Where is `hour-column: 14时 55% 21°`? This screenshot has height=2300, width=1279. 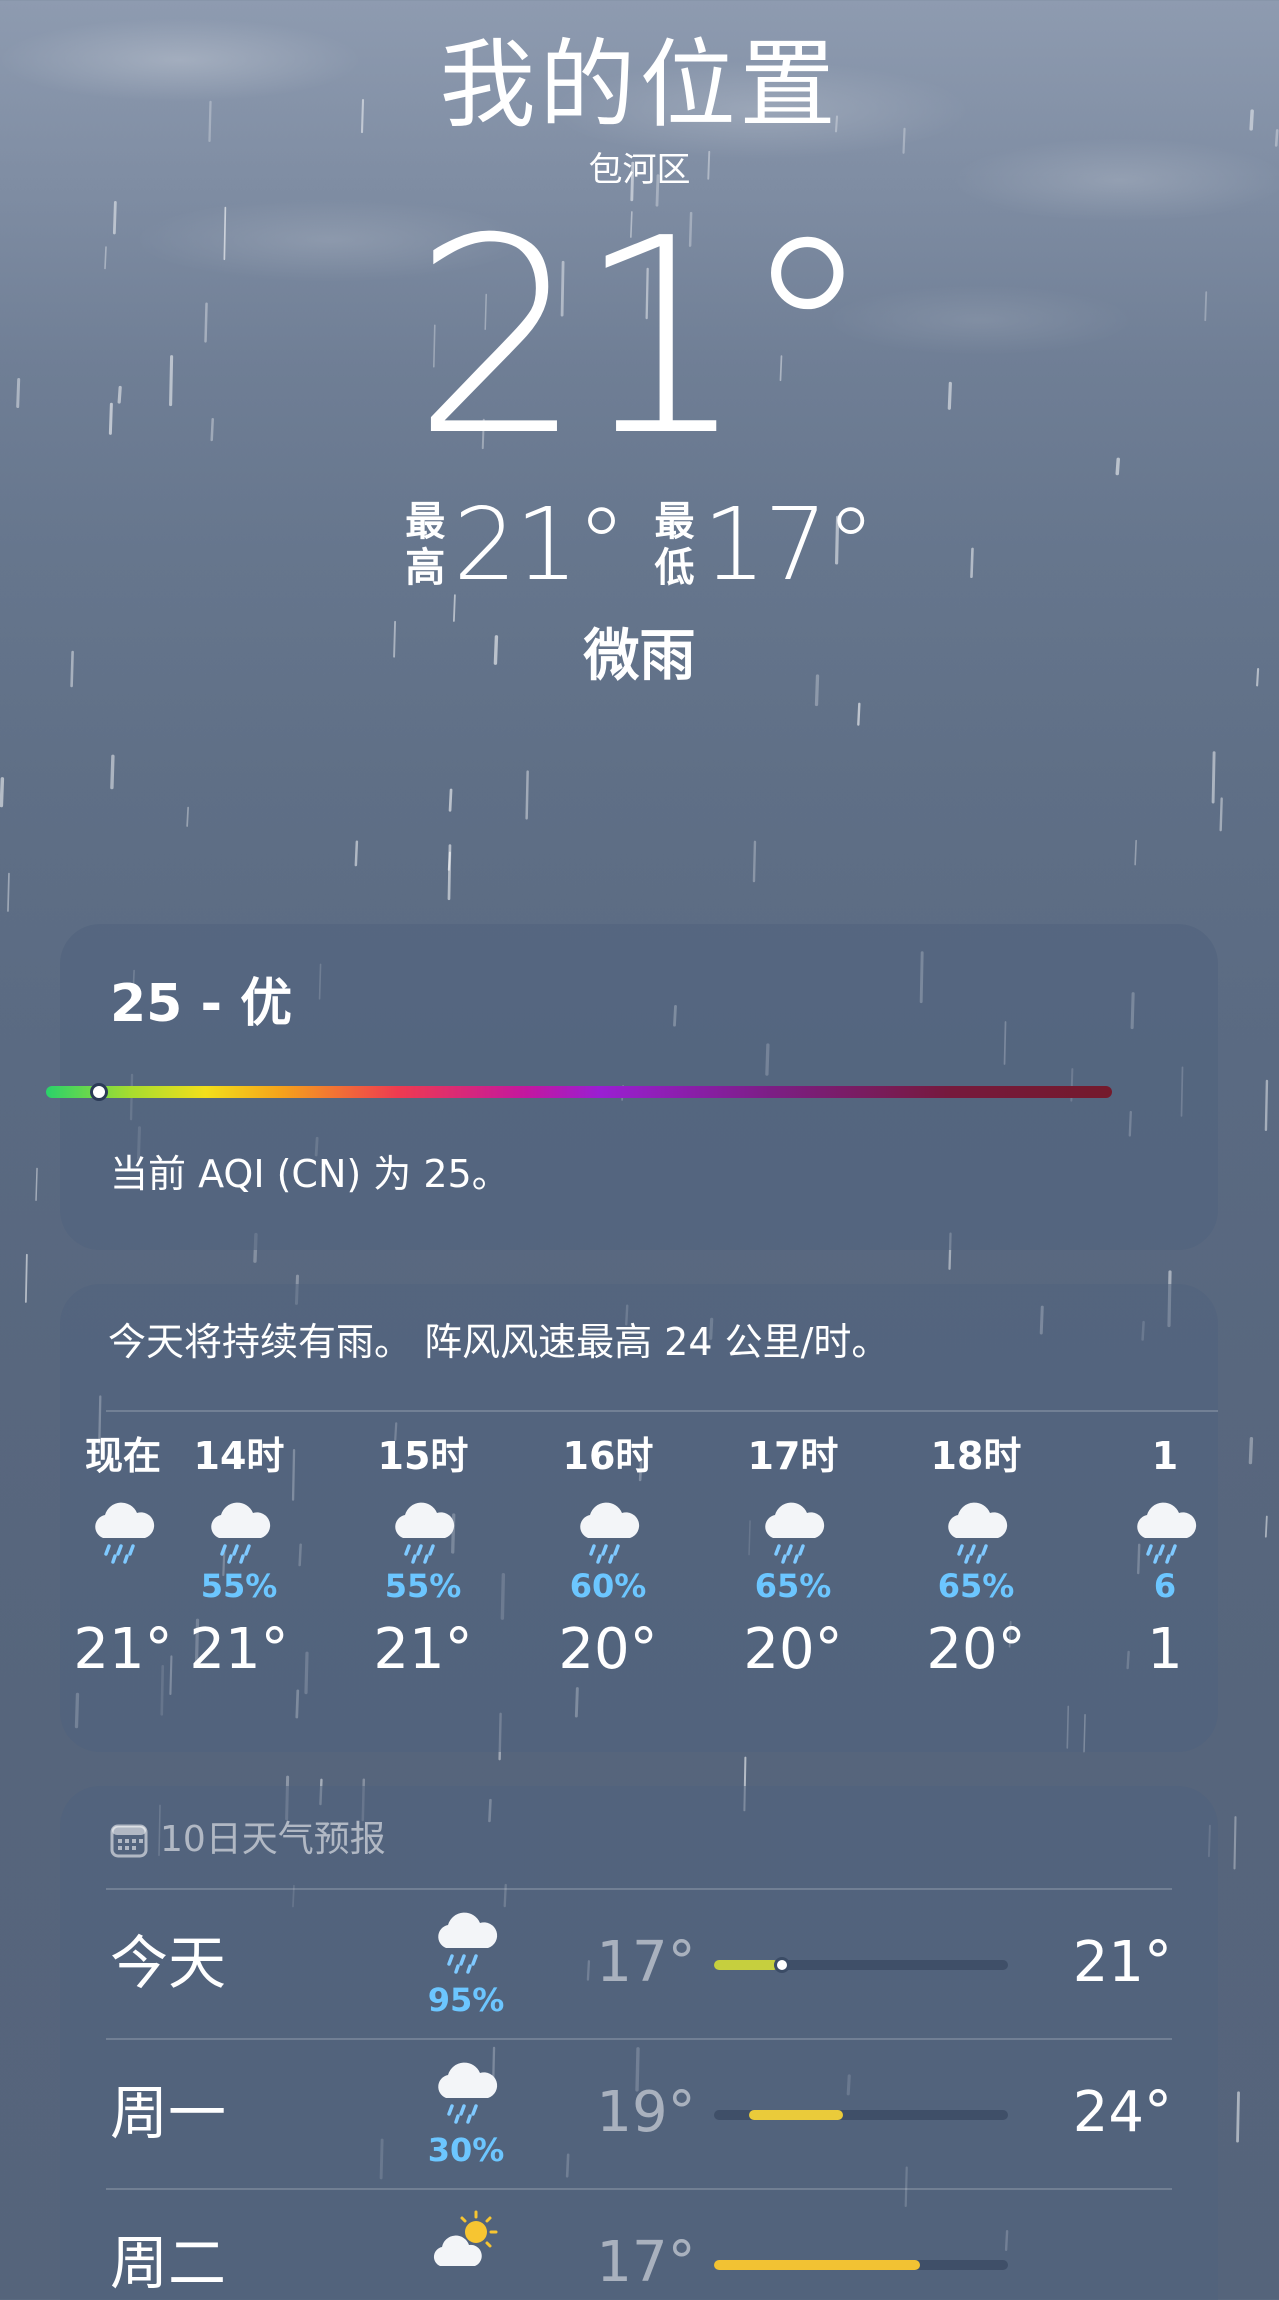 hour-column: 14时 55% 21° is located at coordinates (239, 1558).